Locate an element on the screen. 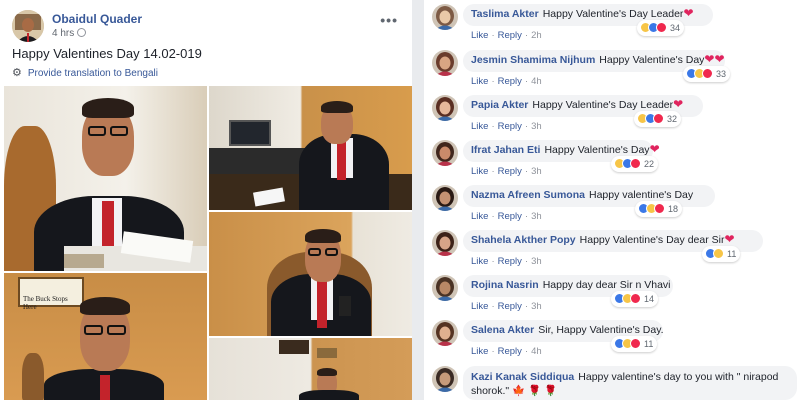  reaction-summary: 14 is located at coordinates (635, 299).